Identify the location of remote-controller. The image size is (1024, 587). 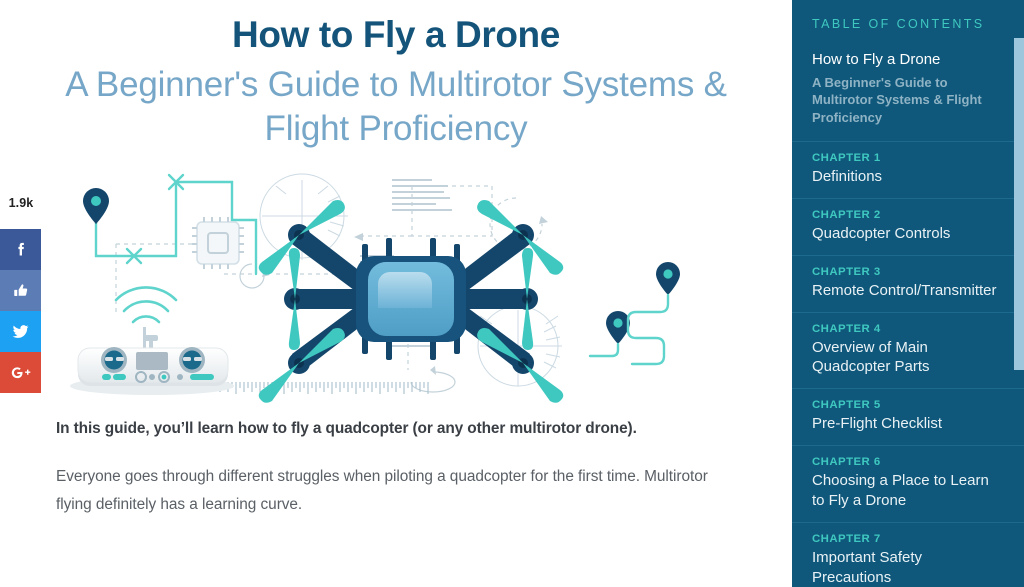
(152, 365).